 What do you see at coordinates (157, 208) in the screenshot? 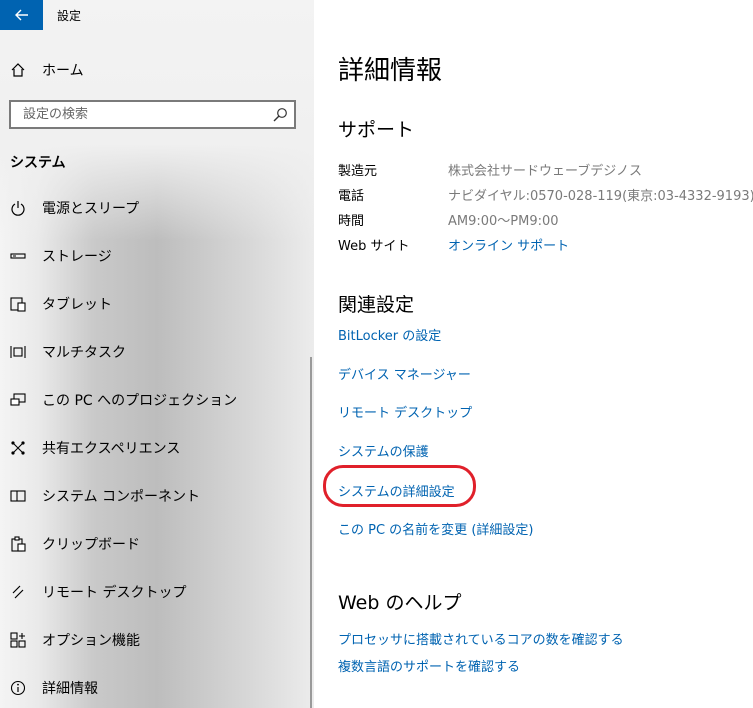
I see `sidebar-item-power: 電源とスリープ` at bounding box center [157, 208].